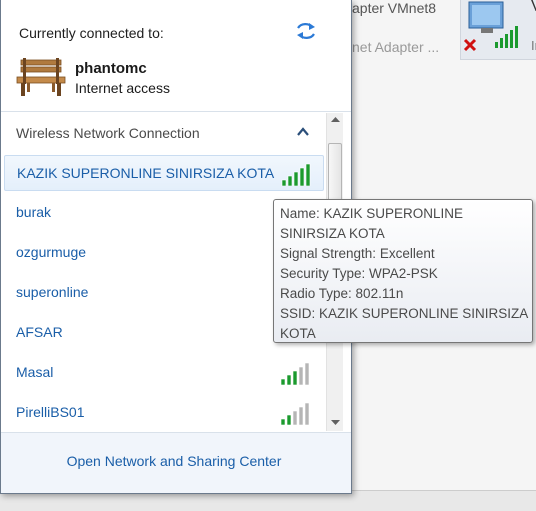 Image resolution: width=536 pixels, height=511 pixels. What do you see at coordinates (332, 233) in the screenshot?
I see `tooltip-line: SINIRSIZA KOTA` at bounding box center [332, 233].